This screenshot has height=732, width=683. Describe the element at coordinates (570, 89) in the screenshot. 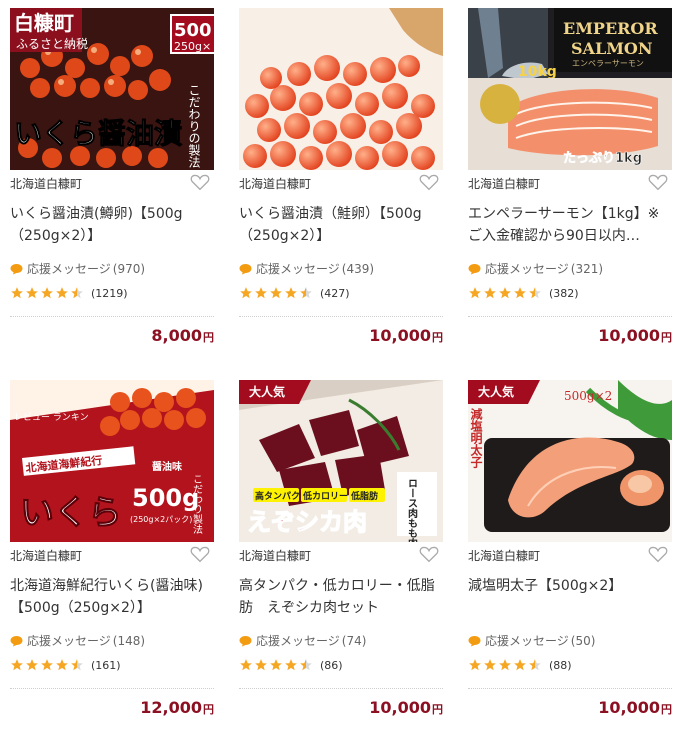

I see `product-image: EMPEROR SALMON エンペラーサーモン 10kg たっぷり1kg` at that location.